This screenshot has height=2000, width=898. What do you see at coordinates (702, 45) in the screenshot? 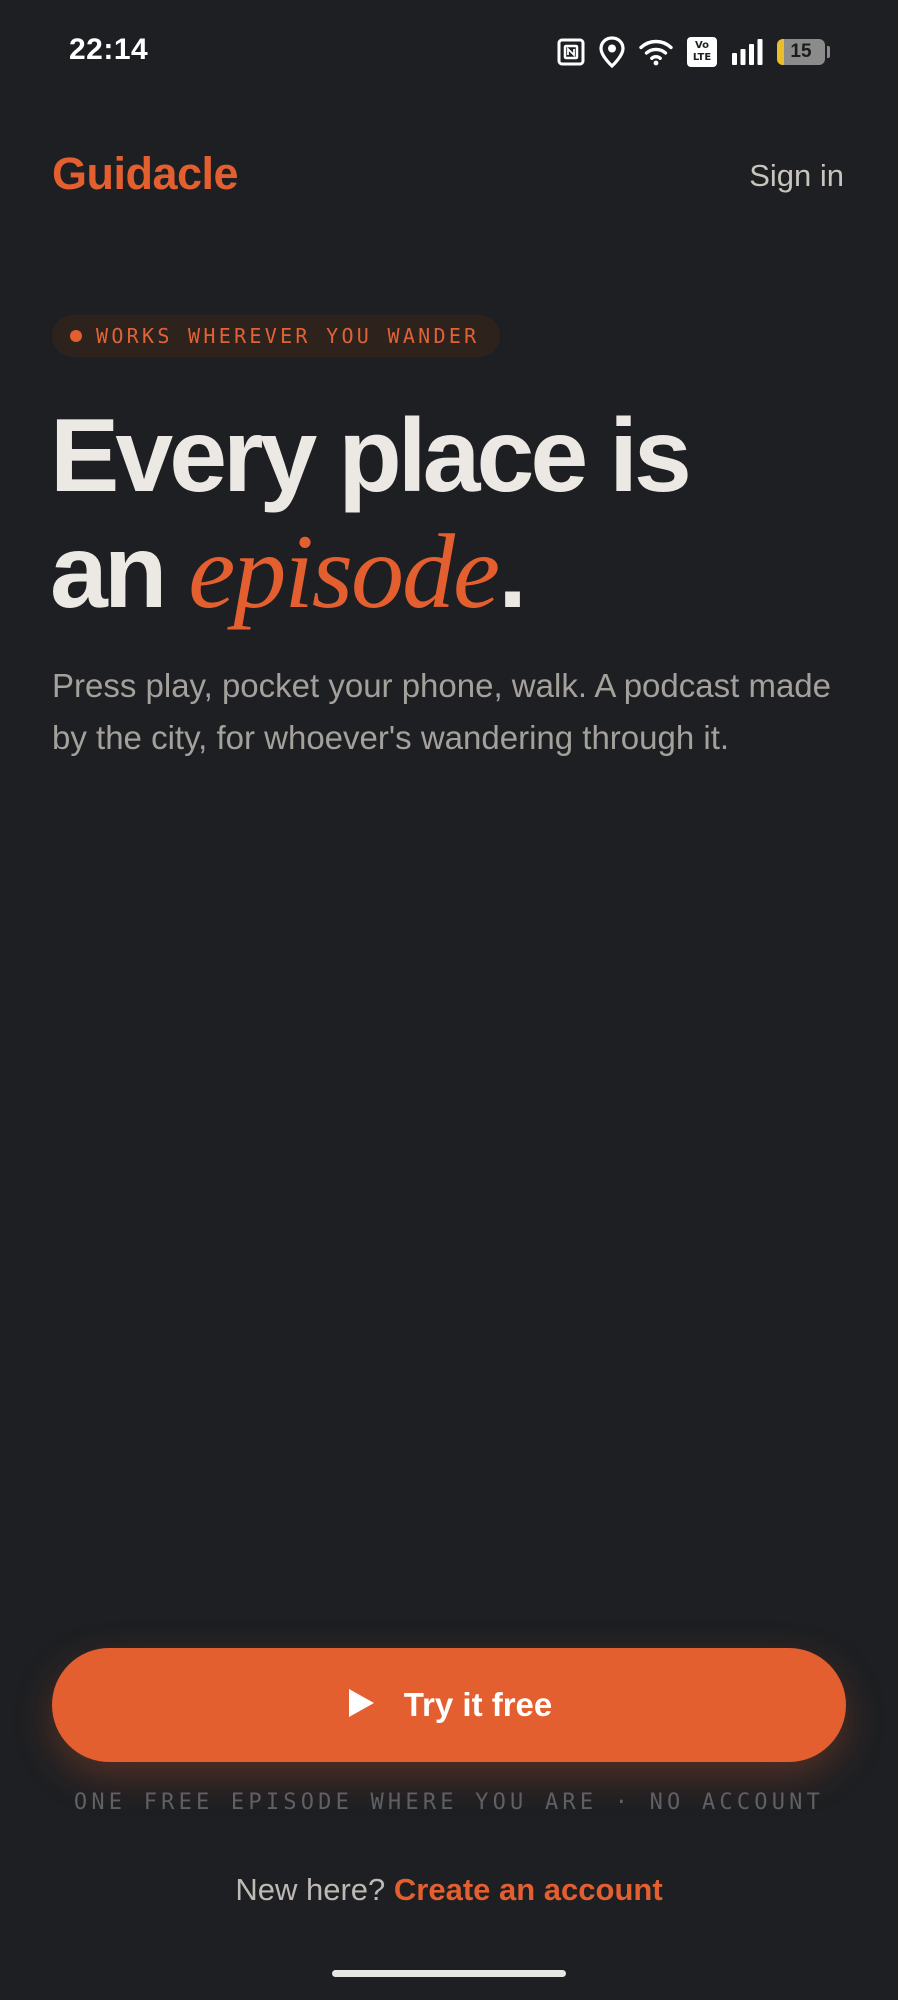
I see `volte-top-label: Vo` at bounding box center [702, 45].